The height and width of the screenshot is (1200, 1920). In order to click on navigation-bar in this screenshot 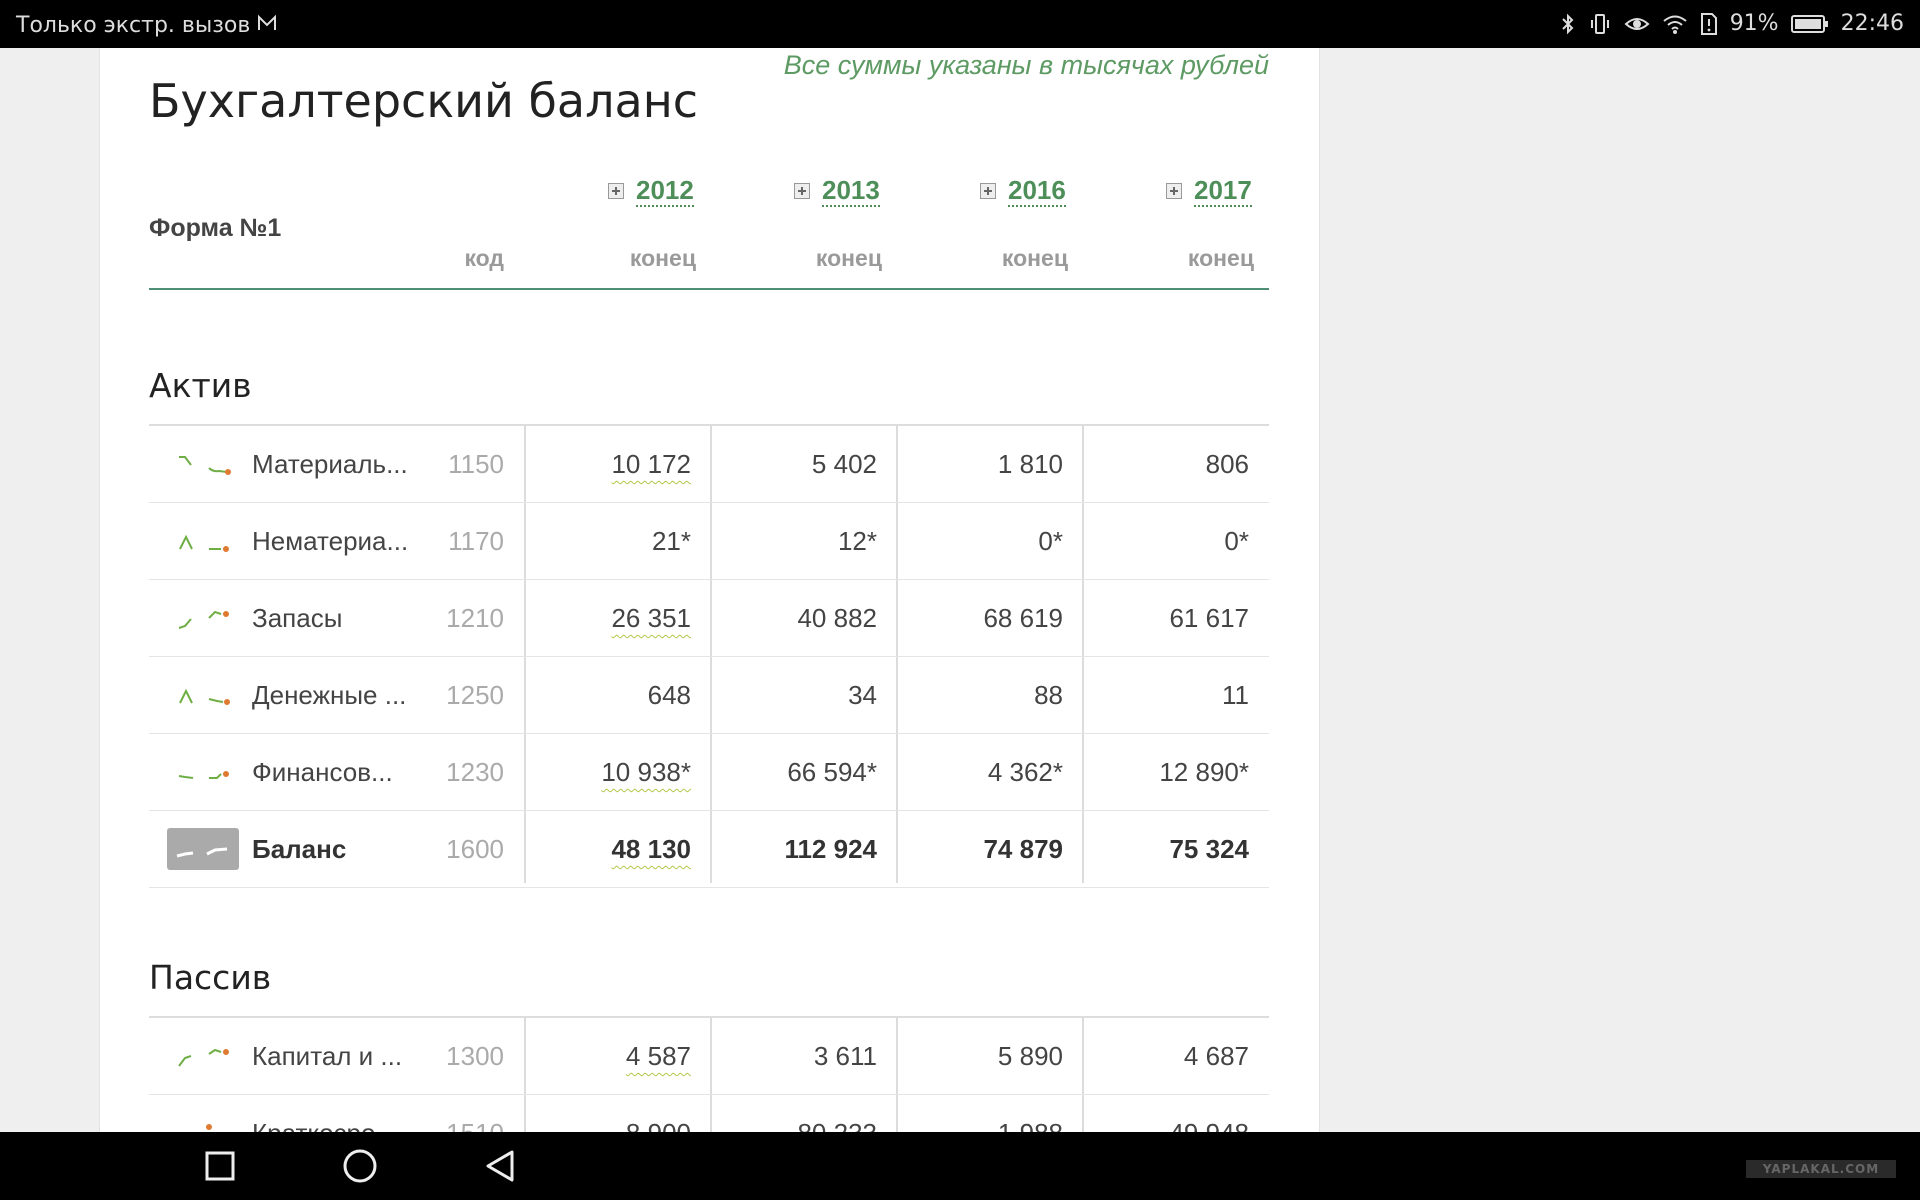, I will do `click(960, 1166)`.